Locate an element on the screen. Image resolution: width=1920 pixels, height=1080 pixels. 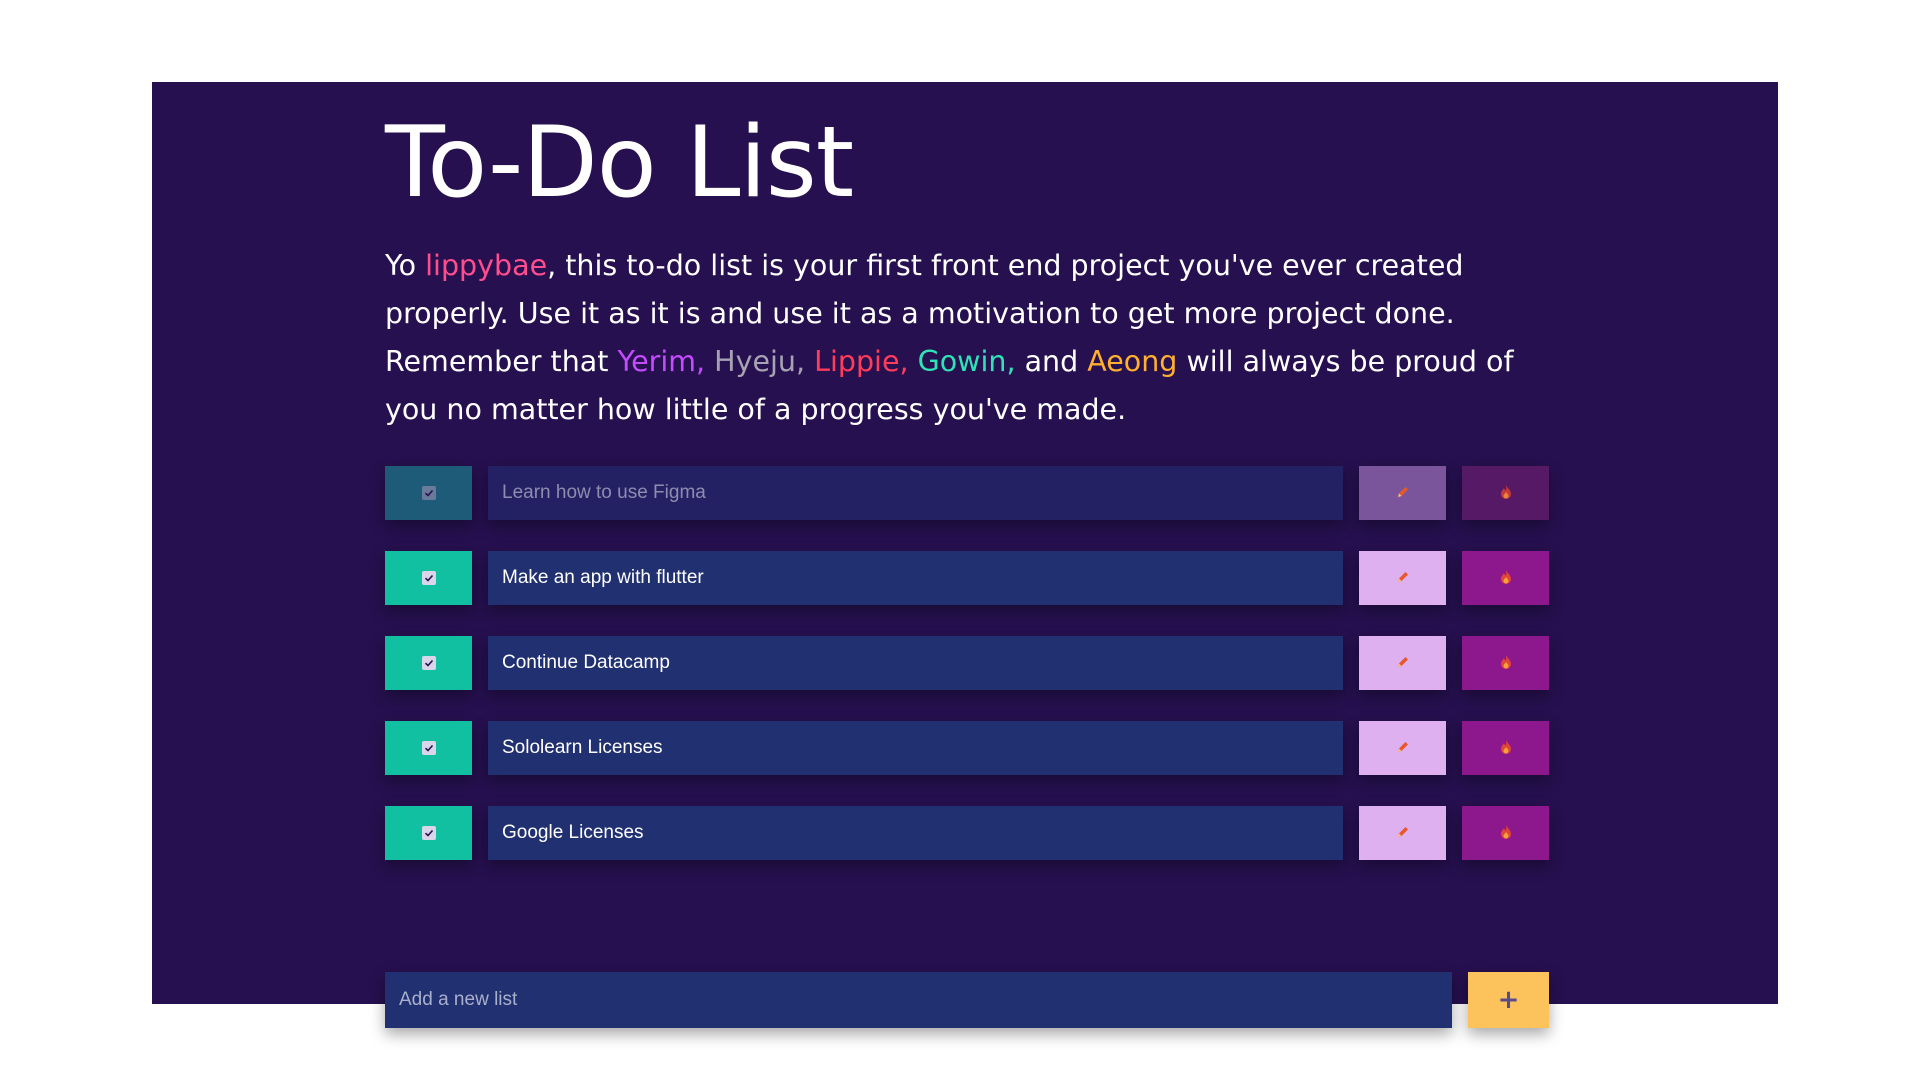
friend-aeong: Aeong is located at coordinates (1132, 361).